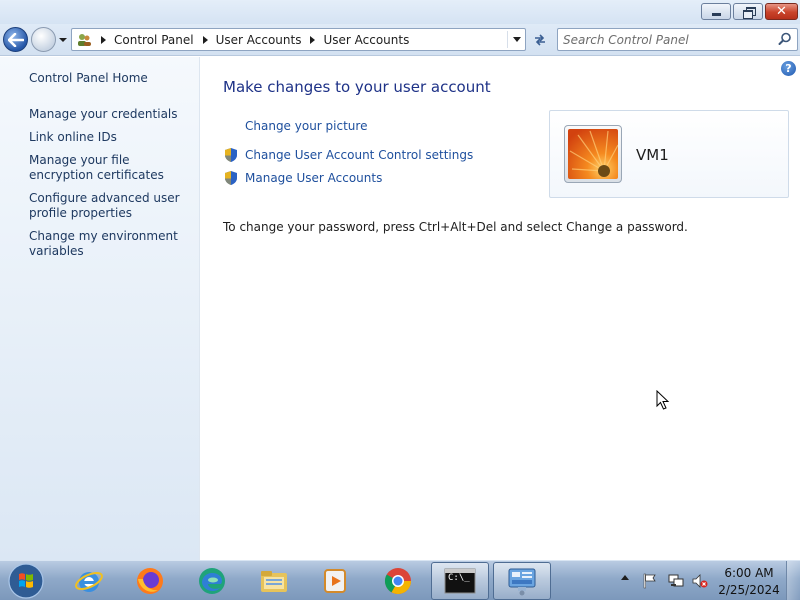 The image size is (800, 600). What do you see at coordinates (788, 68) in the screenshot?
I see `help-button: ?` at bounding box center [788, 68].